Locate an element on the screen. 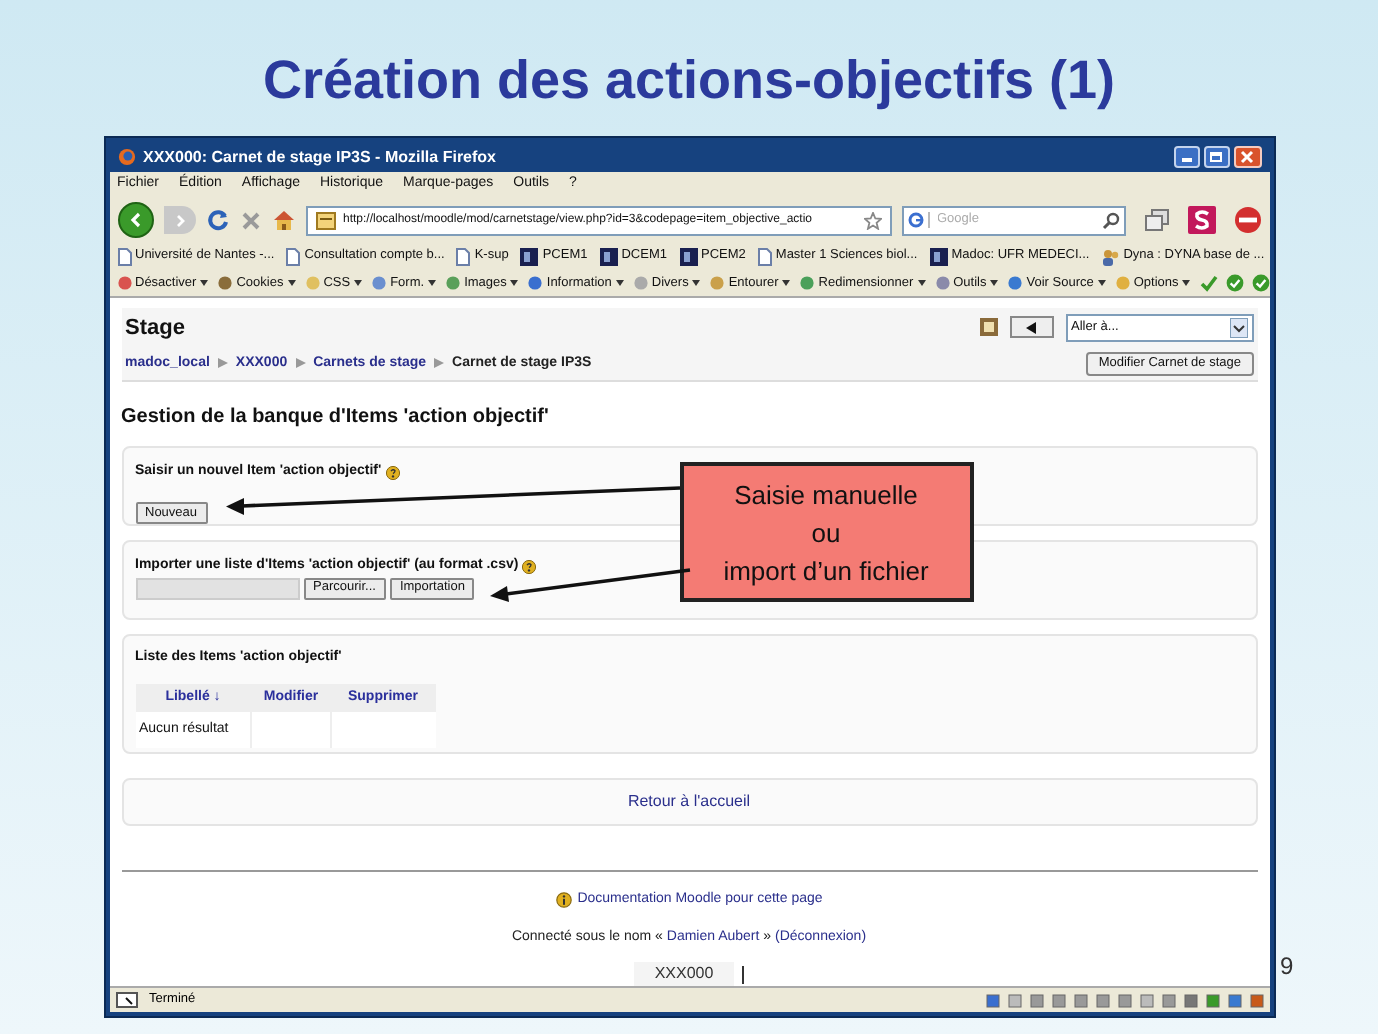 The image size is (1378, 1034). callout-line: Saisie manuelle is located at coordinates (826, 495).